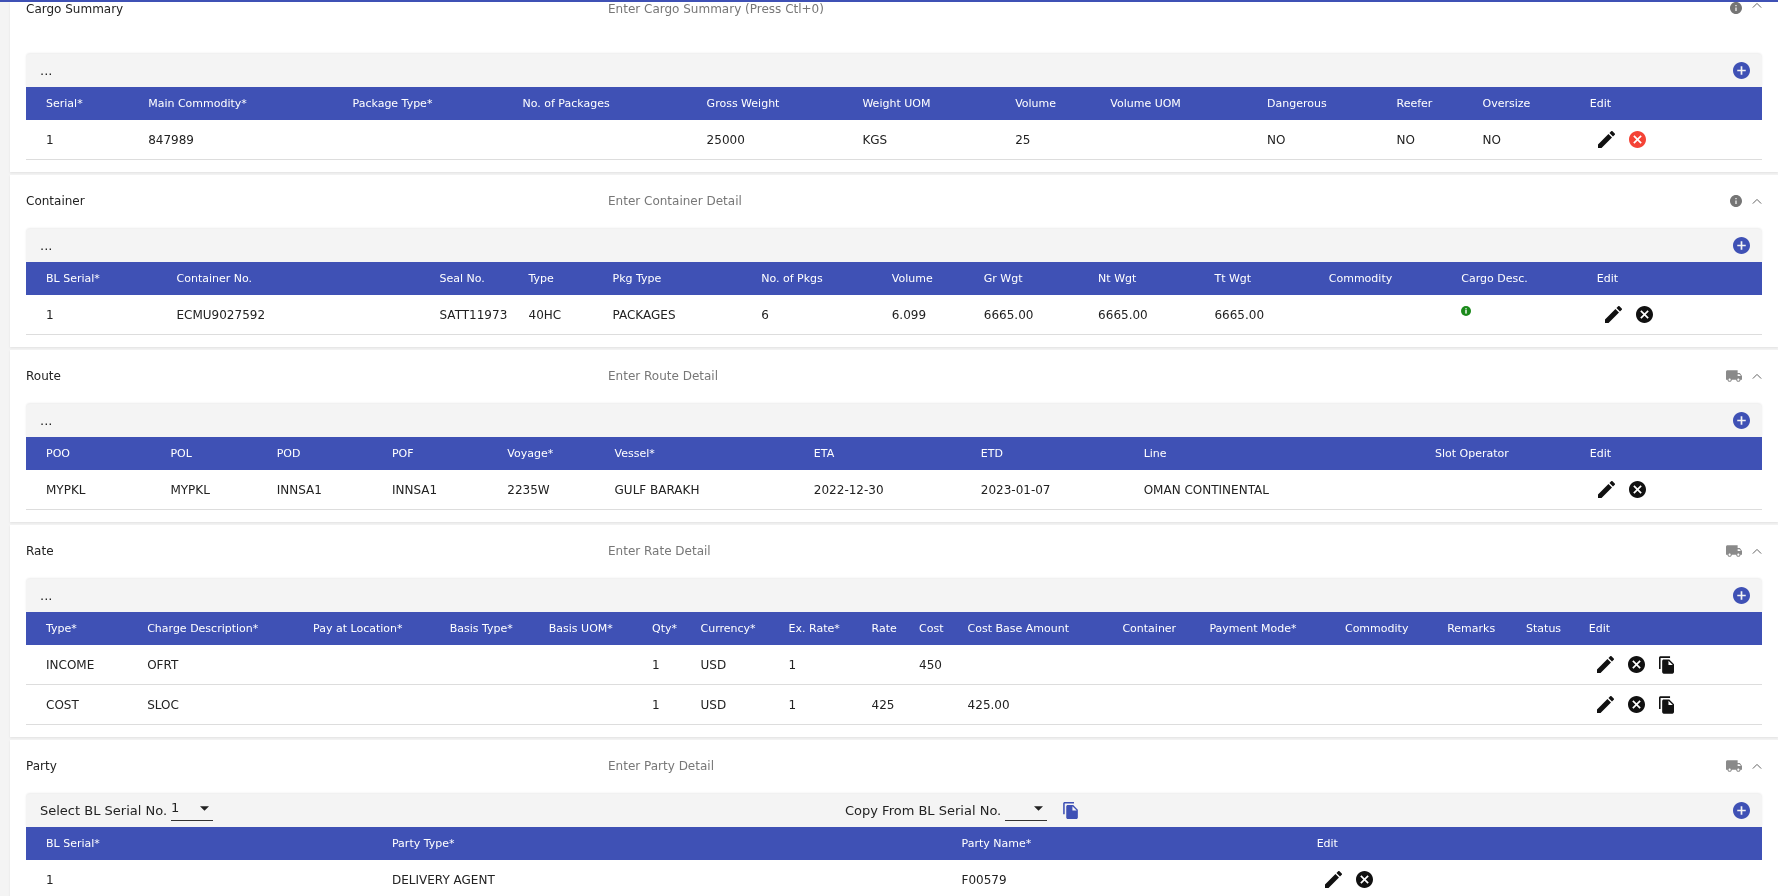 This screenshot has height=896, width=1778. I want to click on column-header: Dangerous, so click(1297, 103).